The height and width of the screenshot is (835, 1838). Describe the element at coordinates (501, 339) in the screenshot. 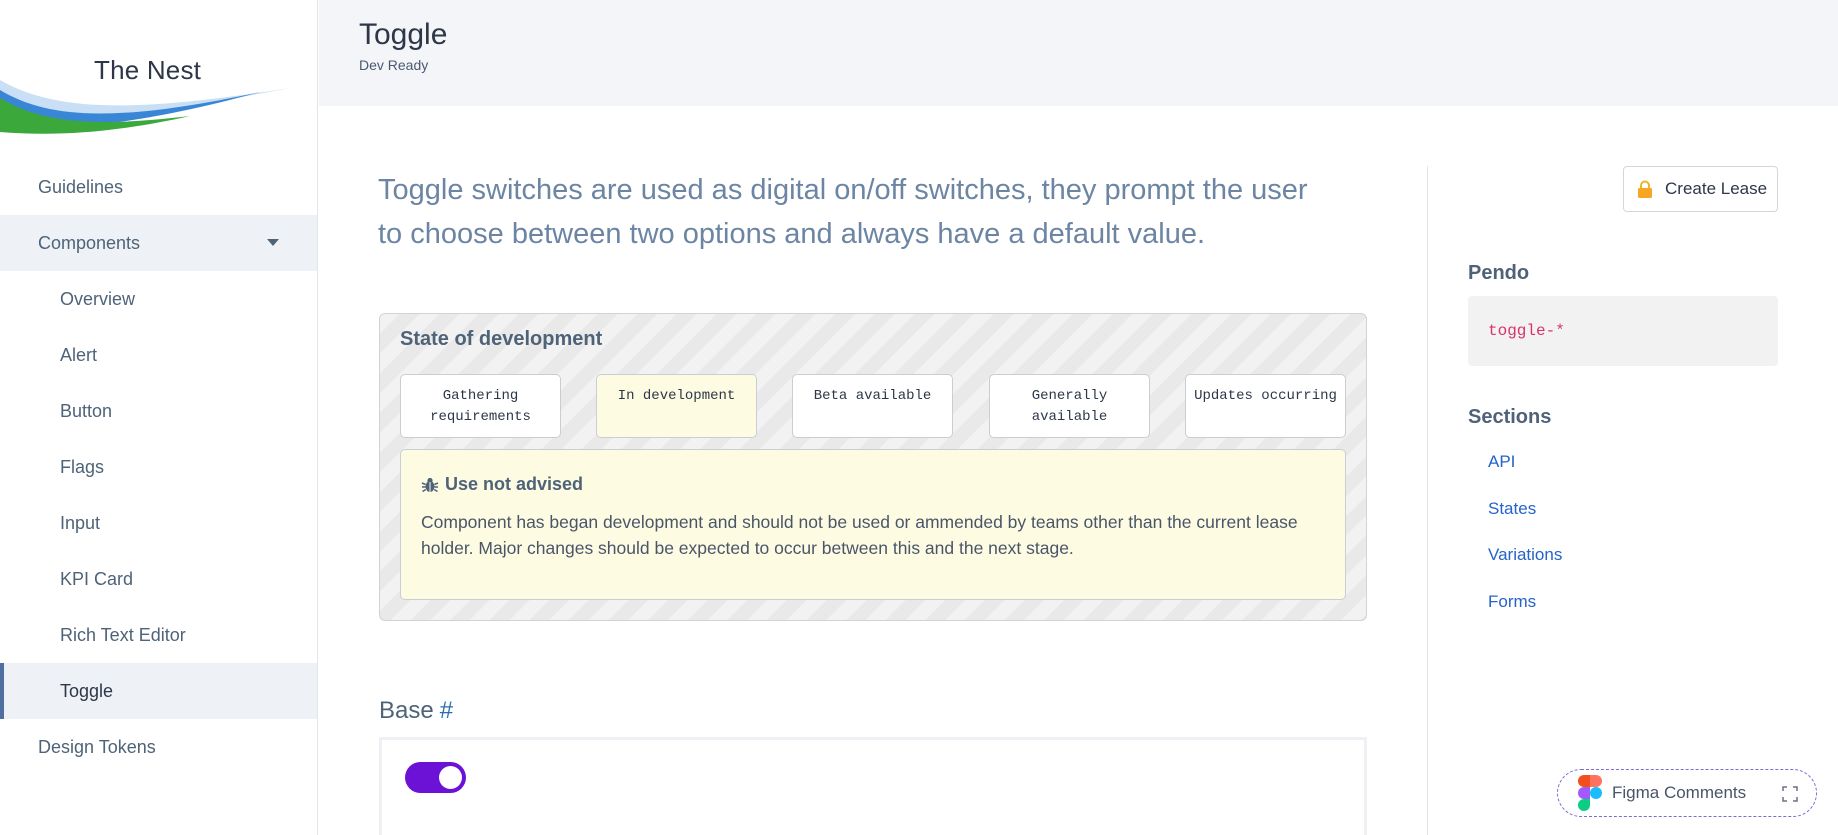

I see `state-title: State of development` at that location.